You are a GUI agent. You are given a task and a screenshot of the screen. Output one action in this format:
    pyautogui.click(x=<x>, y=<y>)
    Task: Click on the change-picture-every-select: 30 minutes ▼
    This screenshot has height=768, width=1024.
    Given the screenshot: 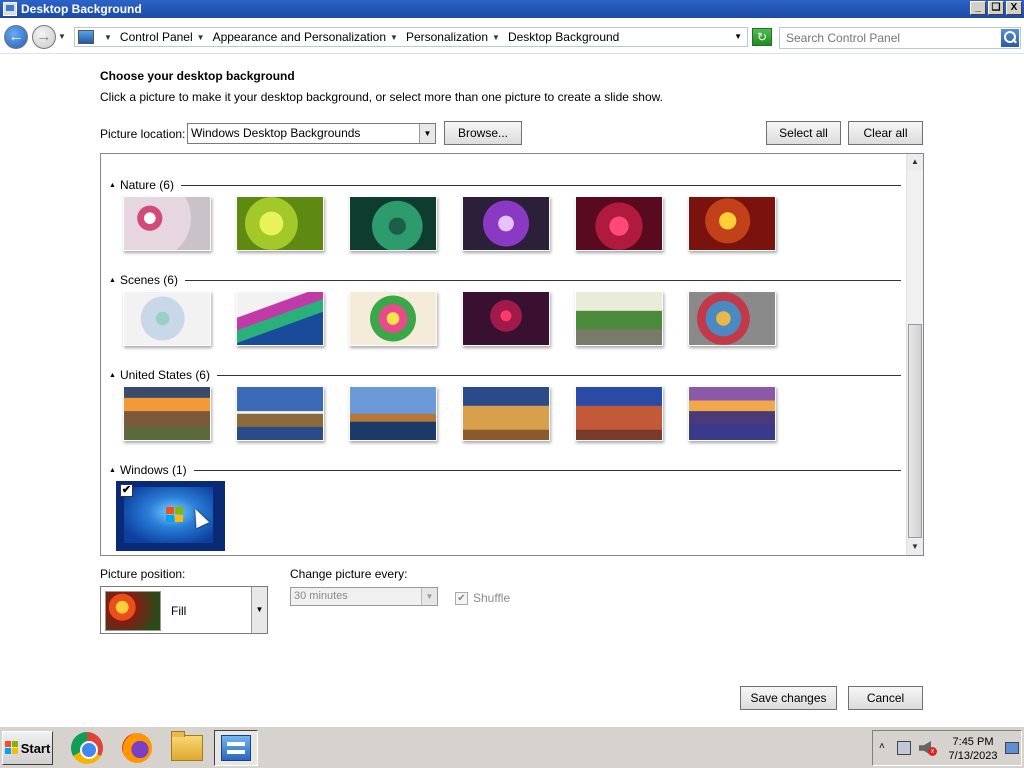 What is the action you would take?
    pyautogui.click(x=364, y=596)
    